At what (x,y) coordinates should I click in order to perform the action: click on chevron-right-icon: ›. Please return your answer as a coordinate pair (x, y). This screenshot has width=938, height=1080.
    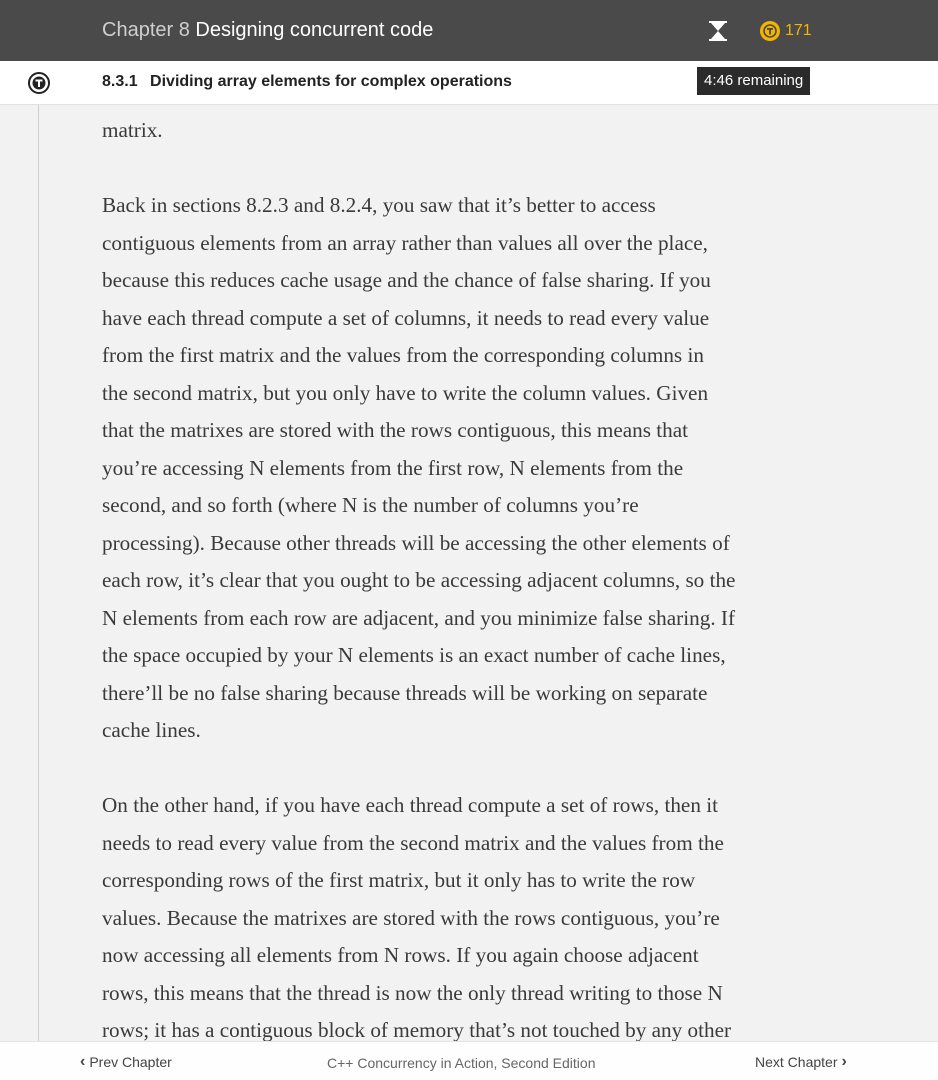
    Looking at the image, I should click on (844, 1061).